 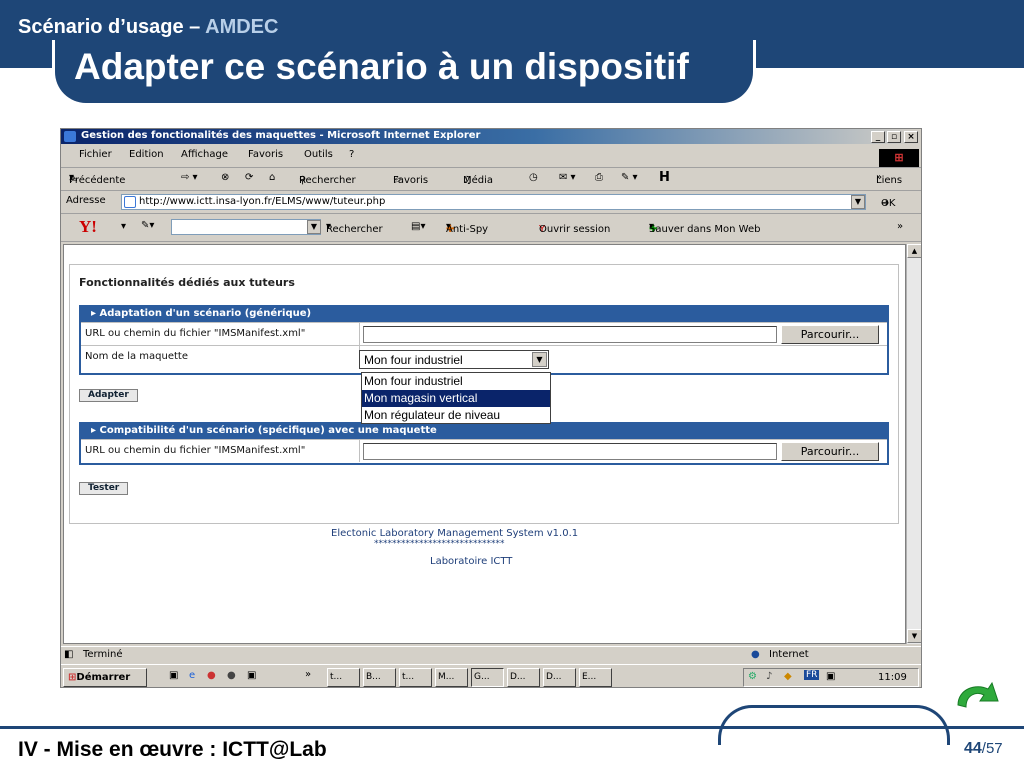 I want to click on lang-indicator: FR, so click(x=812, y=675).